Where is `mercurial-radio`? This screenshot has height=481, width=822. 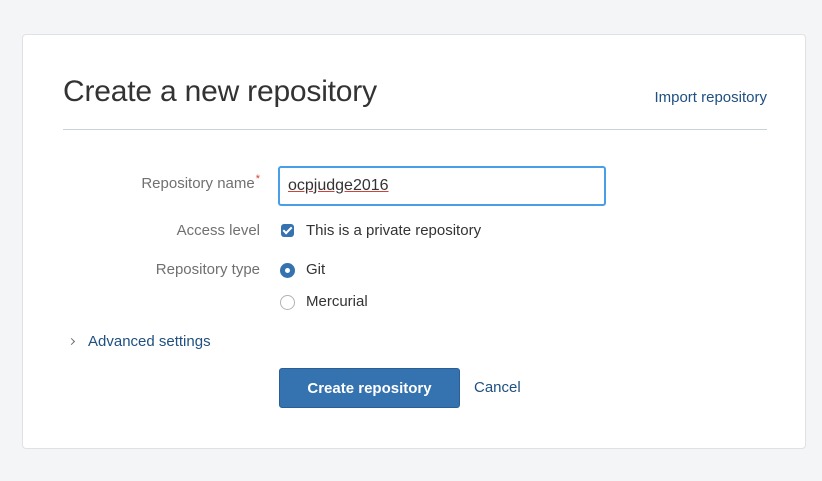
mercurial-radio is located at coordinates (287, 302).